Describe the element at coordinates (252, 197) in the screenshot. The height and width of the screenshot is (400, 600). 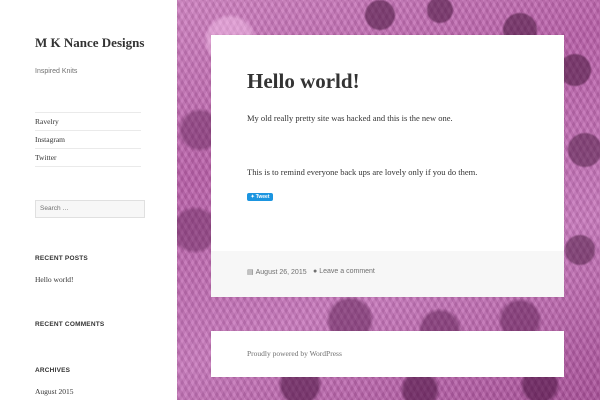
I see `twitter-bird-icon: ✦` at that location.